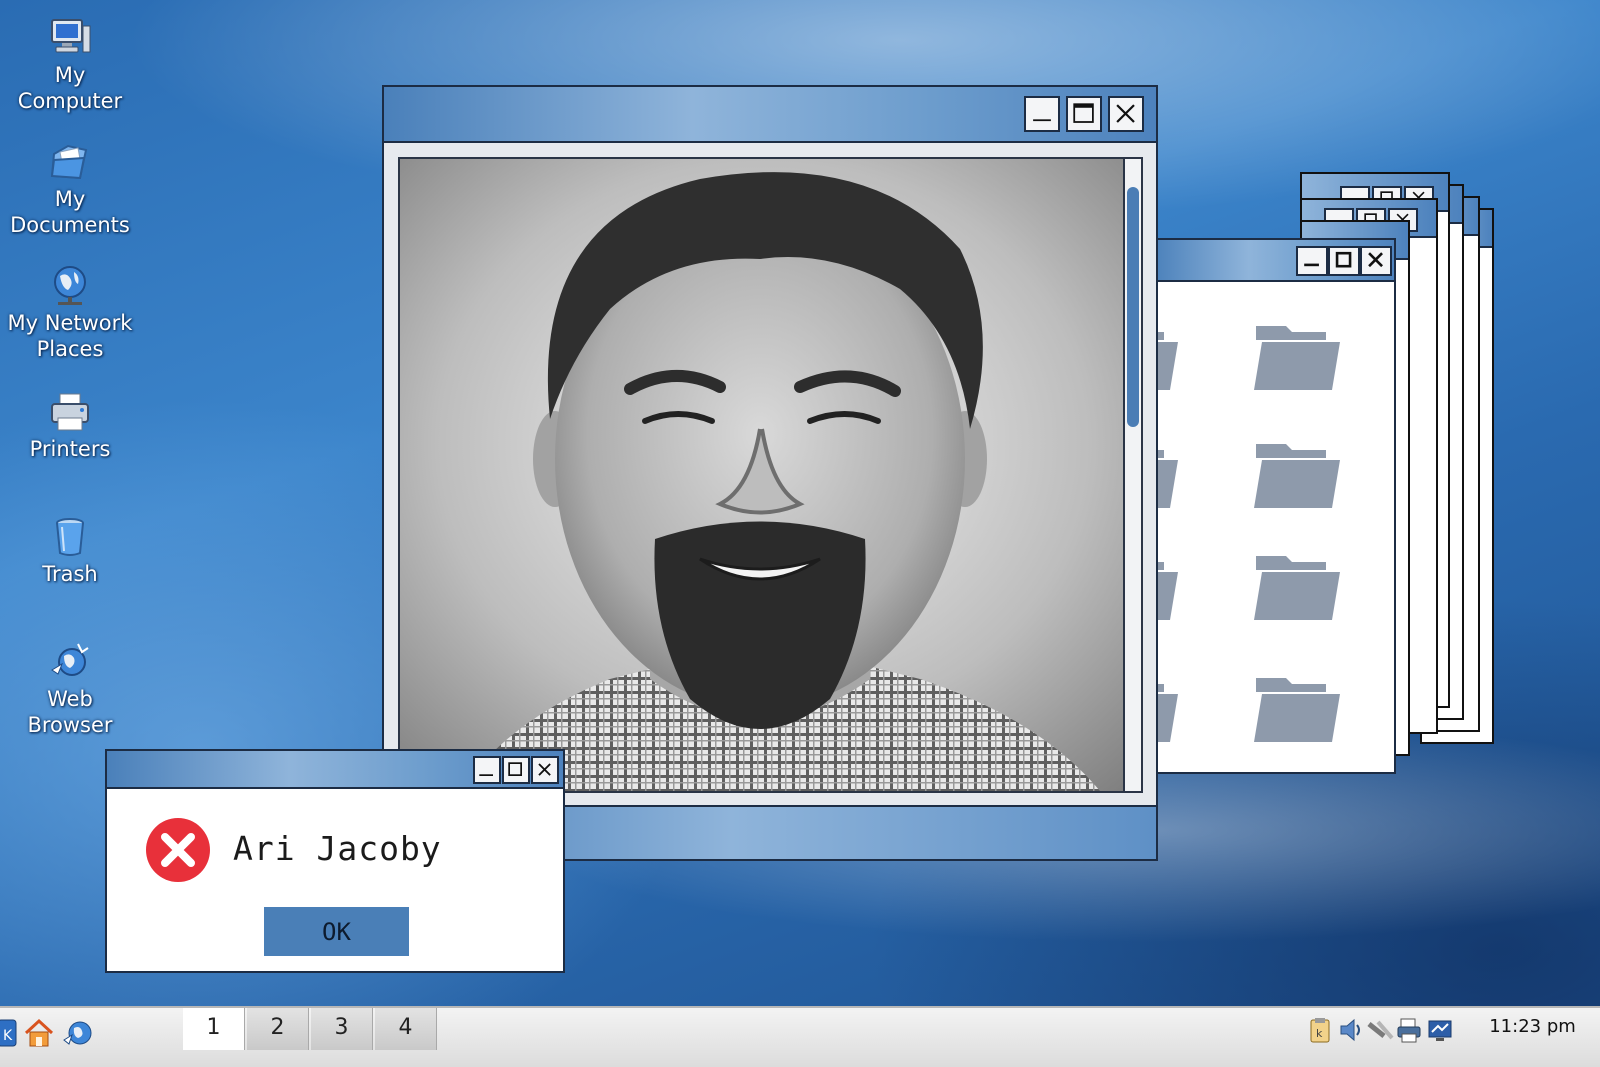  What do you see at coordinates (1244, 506) in the screenshot?
I see `folder-window` at bounding box center [1244, 506].